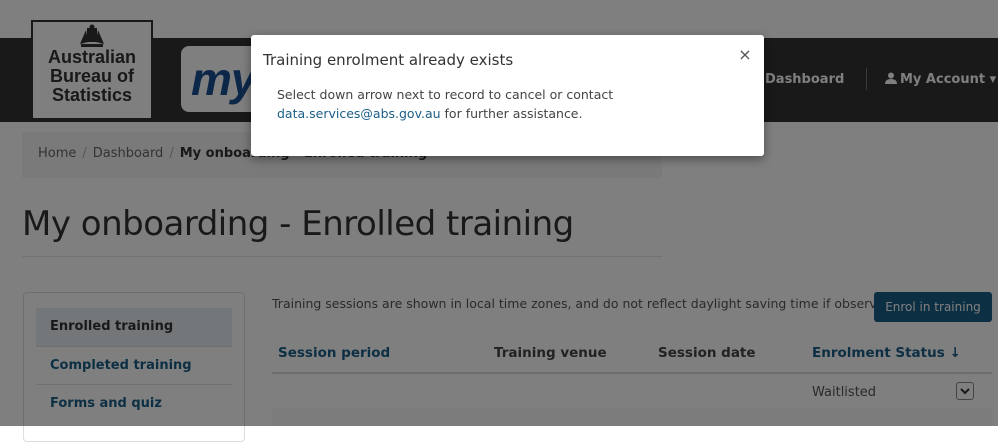 This screenshot has height=442, width=998. I want to click on modal-title: Training enrolment already exists, so click(388, 60).